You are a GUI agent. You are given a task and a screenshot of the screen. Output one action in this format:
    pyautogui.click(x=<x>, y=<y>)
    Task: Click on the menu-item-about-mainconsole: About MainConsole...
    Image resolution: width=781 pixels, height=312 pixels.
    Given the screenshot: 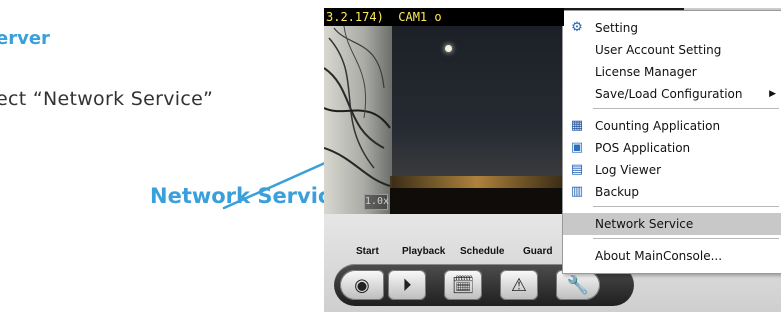 What is the action you would take?
    pyautogui.click(x=672, y=256)
    